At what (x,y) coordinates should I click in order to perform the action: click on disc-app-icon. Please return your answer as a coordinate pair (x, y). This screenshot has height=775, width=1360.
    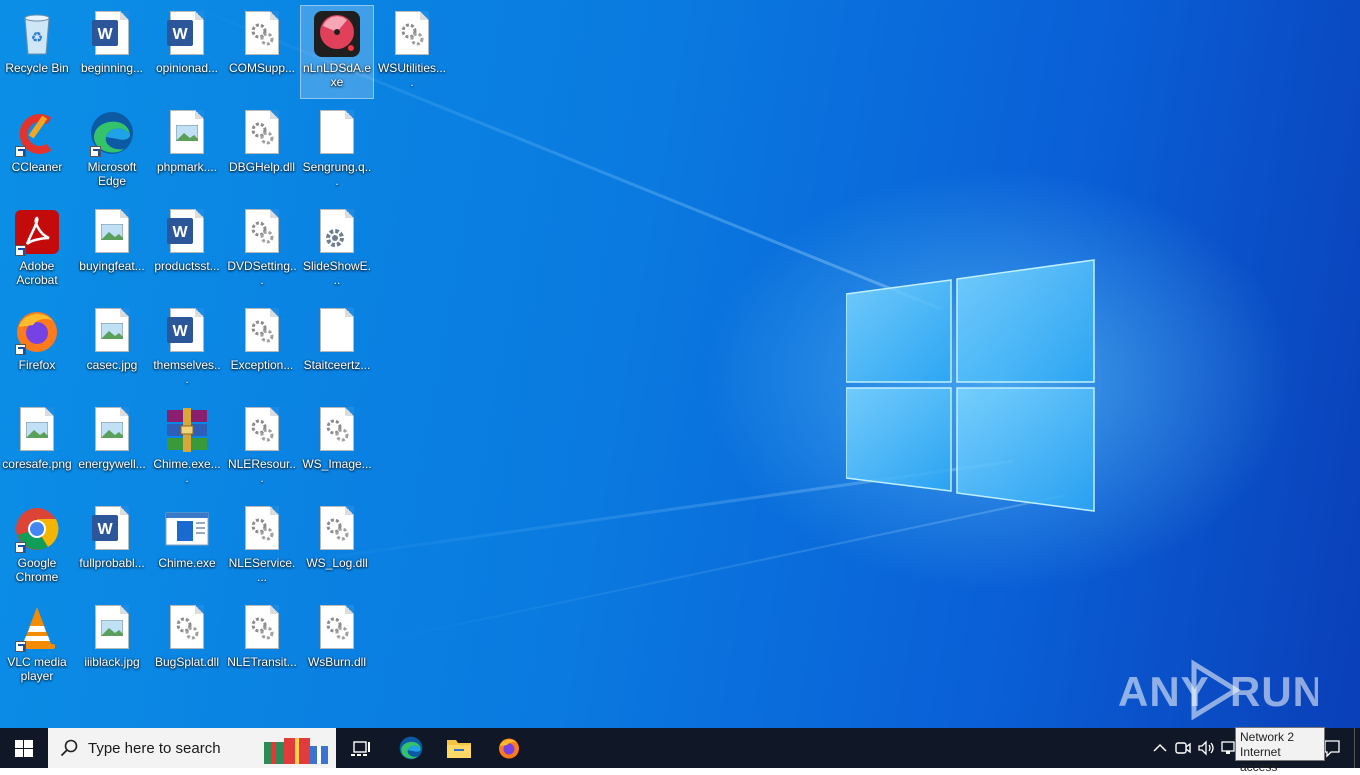
    Looking at the image, I should click on (337, 34).